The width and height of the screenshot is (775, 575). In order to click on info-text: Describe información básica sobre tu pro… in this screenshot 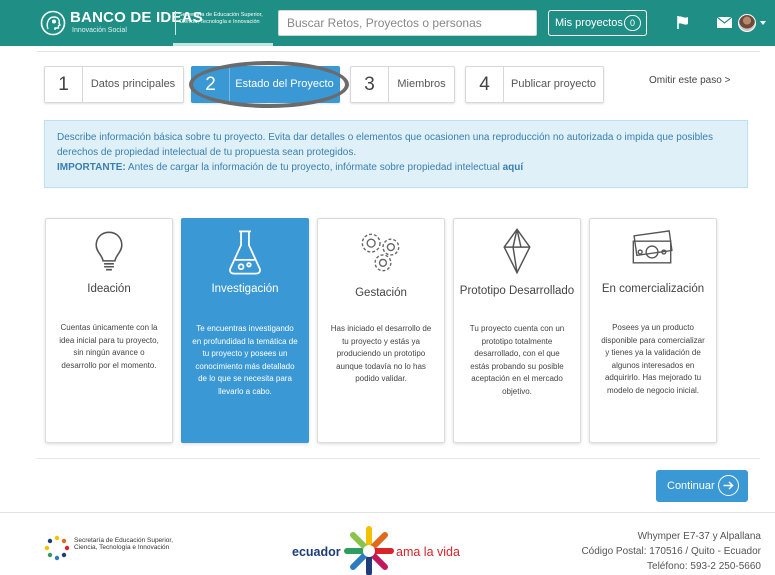, I will do `click(385, 145)`.